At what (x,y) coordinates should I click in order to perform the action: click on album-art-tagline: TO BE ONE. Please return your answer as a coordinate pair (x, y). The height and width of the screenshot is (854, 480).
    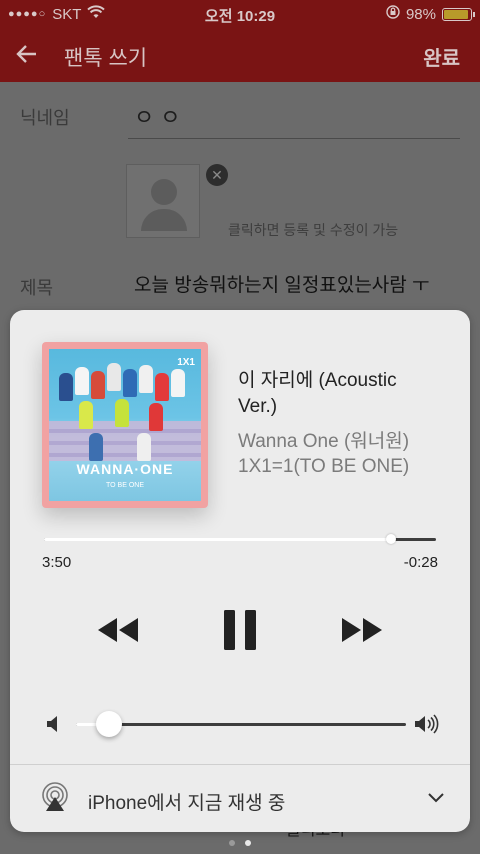
    Looking at the image, I should click on (125, 485).